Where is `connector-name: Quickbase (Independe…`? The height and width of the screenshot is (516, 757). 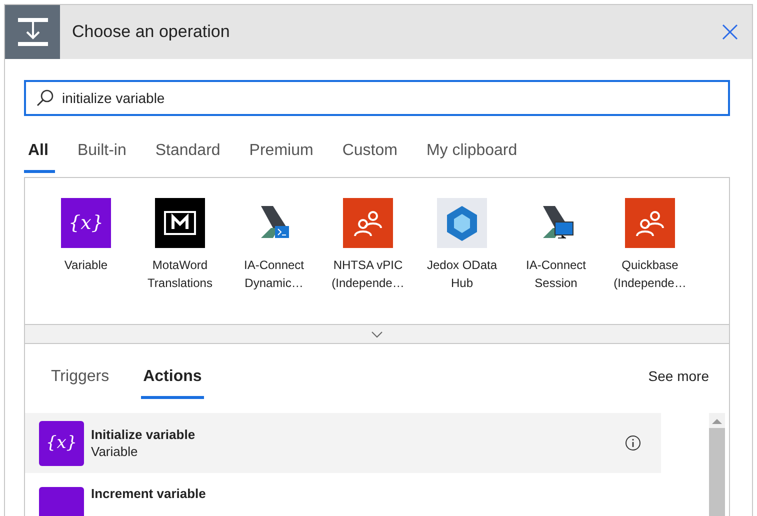 connector-name: Quickbase (Independe… is located at coordinates (650, 274).